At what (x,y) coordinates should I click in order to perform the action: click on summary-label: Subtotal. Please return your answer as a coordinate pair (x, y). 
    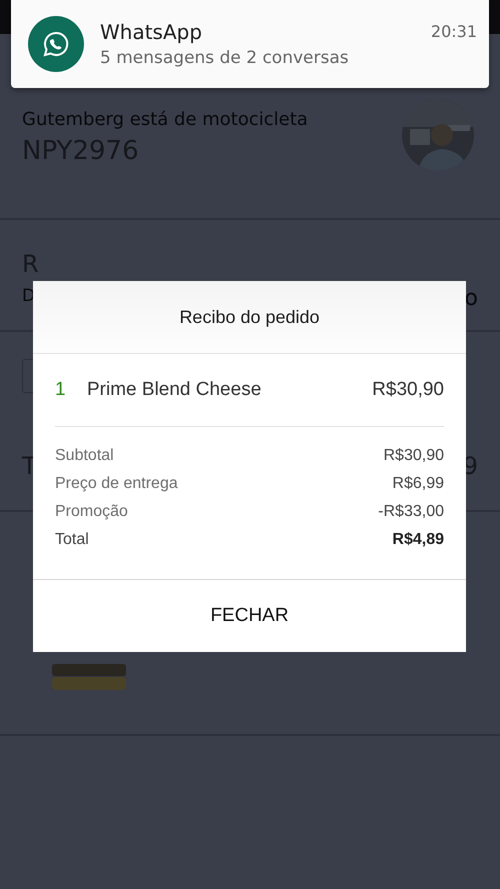
    Looking at the image, I should click on (84, 456).